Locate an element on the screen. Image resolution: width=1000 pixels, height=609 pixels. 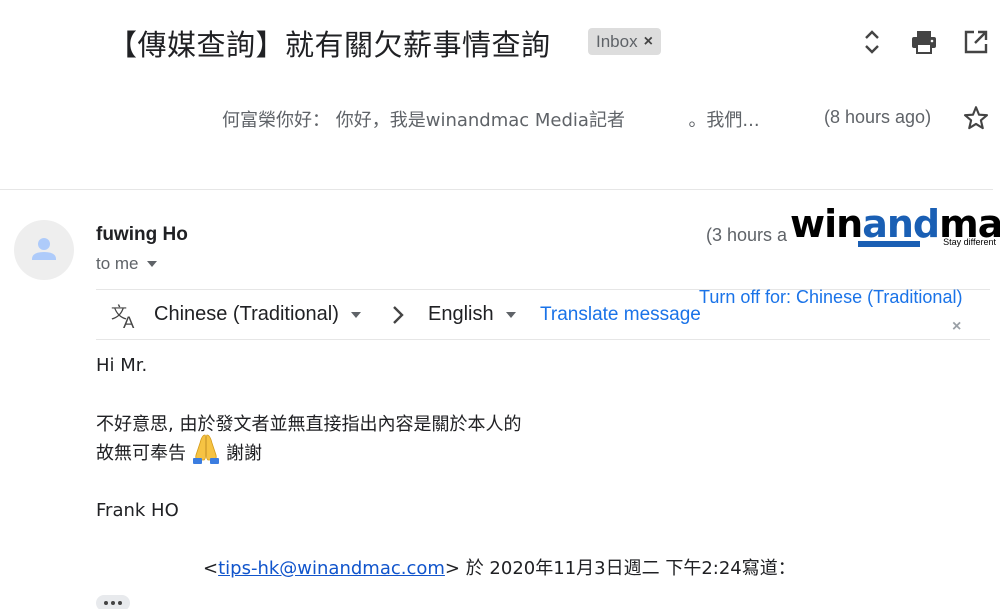
inbox-label-chip: Inbox × is located at coordinates (624, 41).